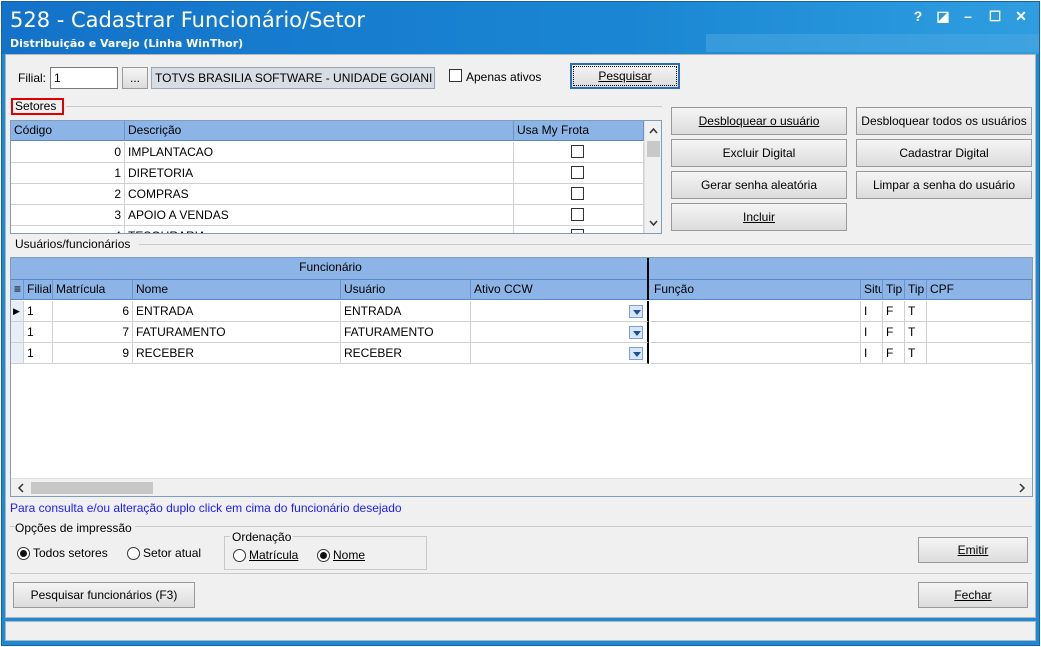 This screenshot has width=1041, height=647. I want to click on limpar-senha-button: Limpar a senha do usuário, so click(944, 185).